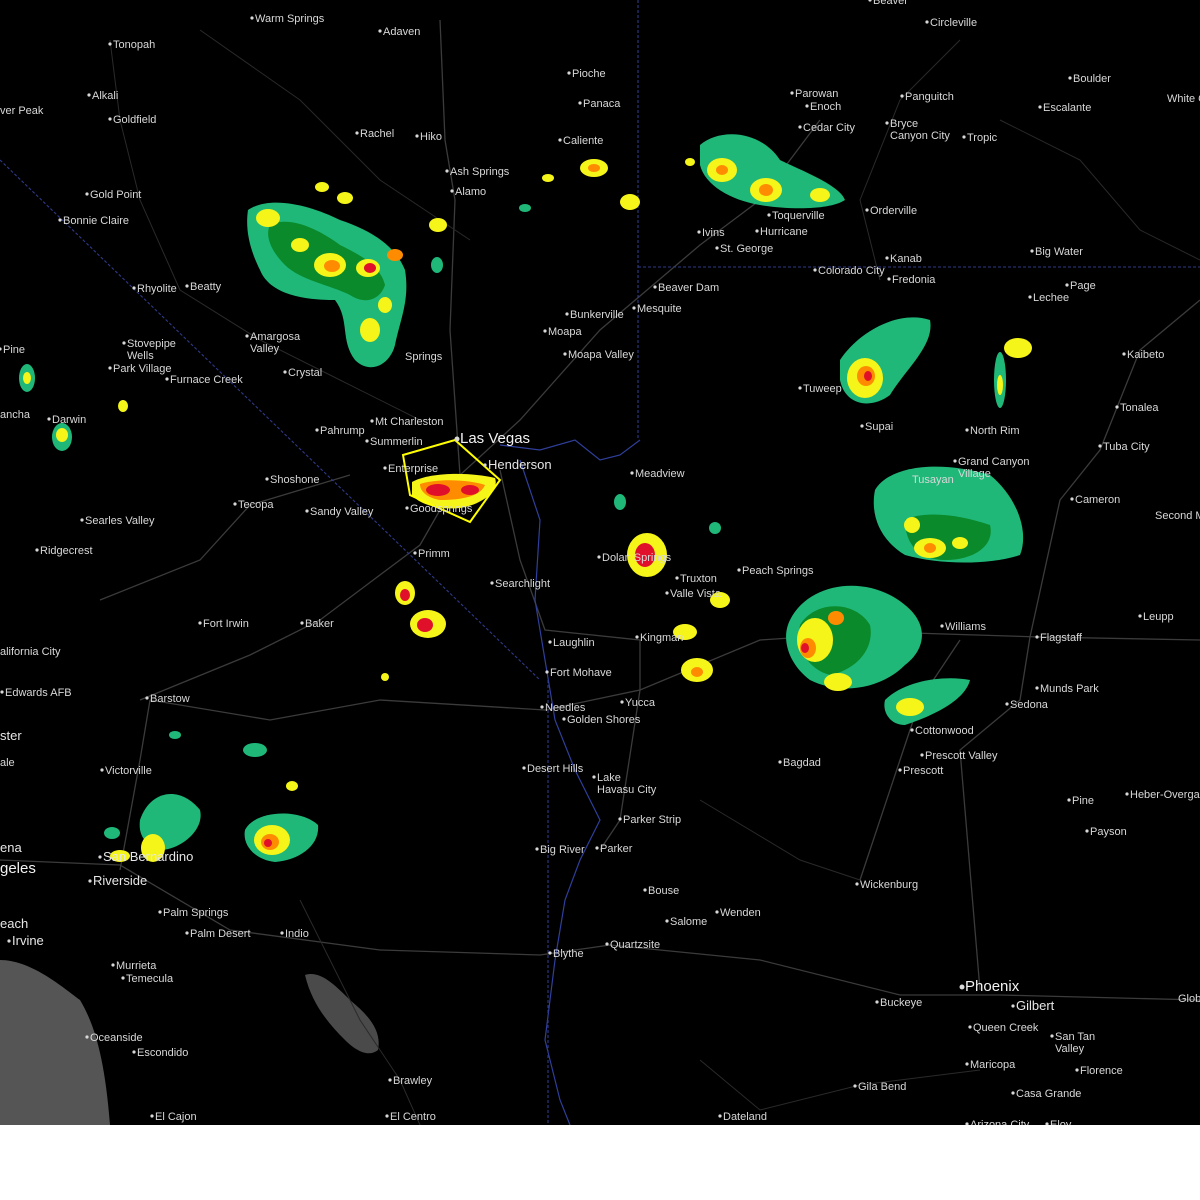  I want to click on place-label-baker: Baker, so click(319, 624).